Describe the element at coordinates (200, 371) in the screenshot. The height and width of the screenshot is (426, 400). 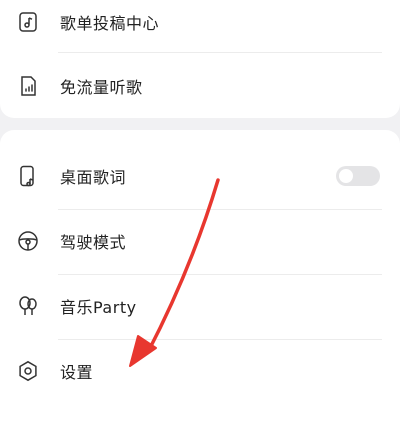
I see `menu-item-settings: 设置` at that location.